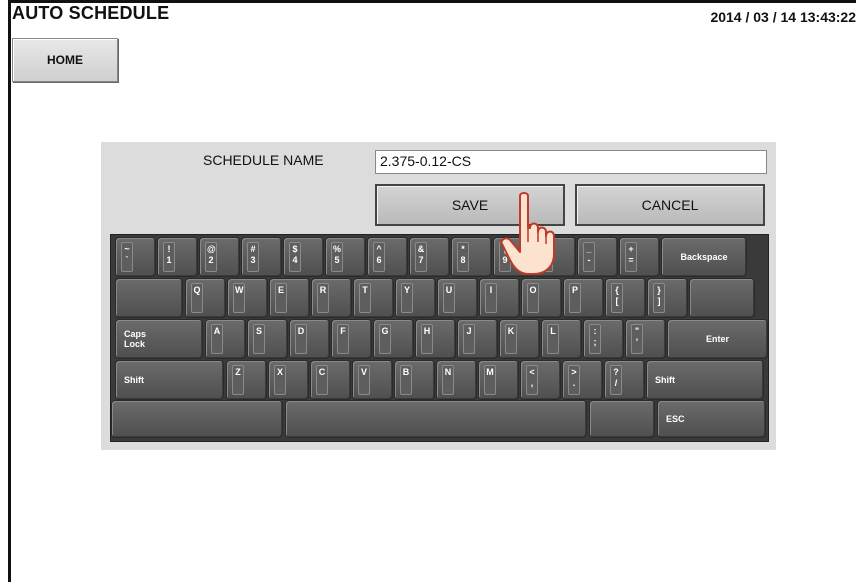  What do you see at coordinates (553, 331) in the screenshot?
I see `key-top-glyph: L` at bounding box center [553, 331].